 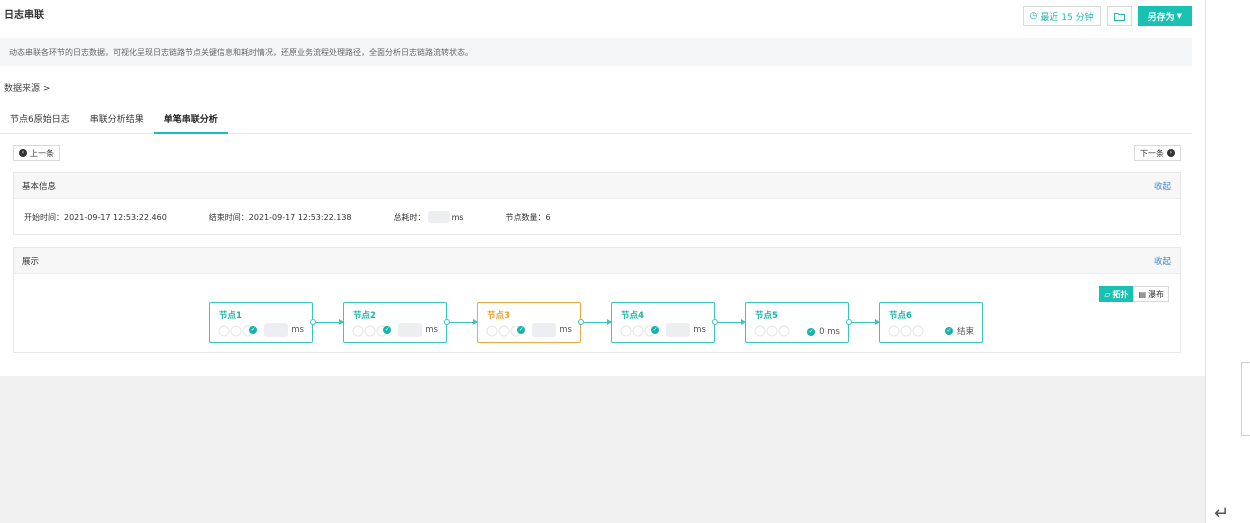 What do you see at coordinates (395, 322) in the screenshot?
I see `flow-node-2: 节点2 ✓ ms` at bounding box center [395, 322].